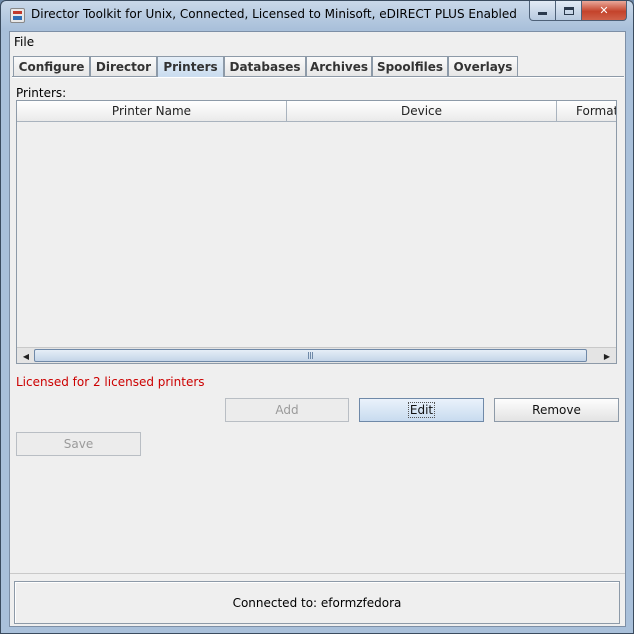 Image resolution: width=634 pixels, height=634 pixels. Describe the element at coordinates (41, 93) in the screenshot. I see `printers-label: Printers:` at that location.